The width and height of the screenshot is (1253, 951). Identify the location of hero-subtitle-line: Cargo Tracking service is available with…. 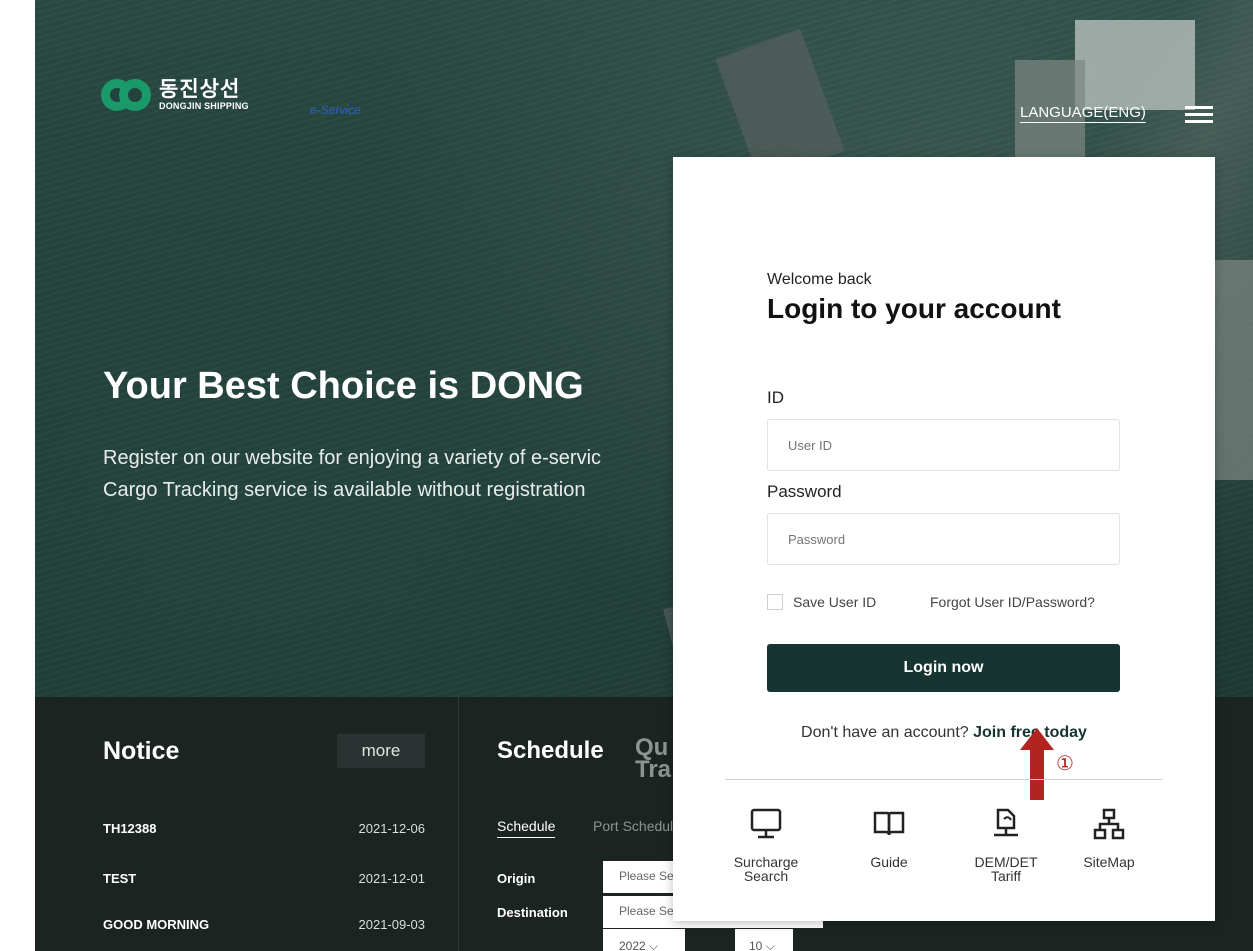
(344, 490).